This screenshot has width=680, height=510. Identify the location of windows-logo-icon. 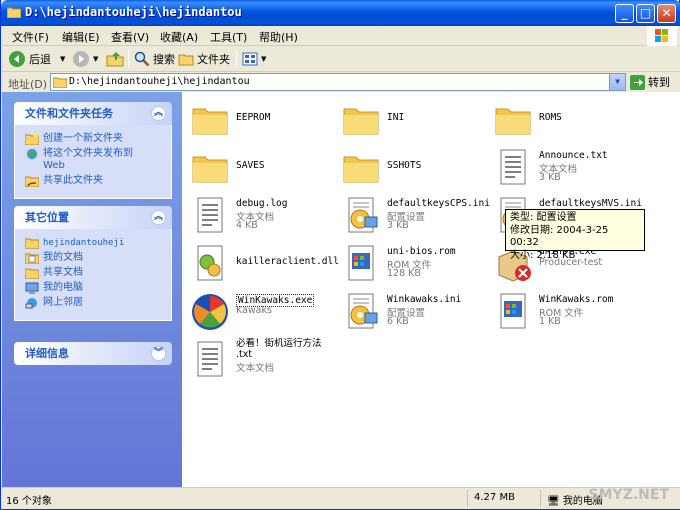
(662, 36).